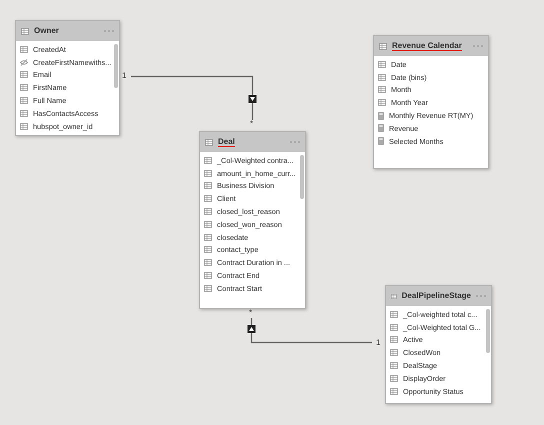 This screenshot has height=425, width=544. Describe the element at coordinates (24, 62) in the screenshot. I see `hidden-field-icon` at that location.